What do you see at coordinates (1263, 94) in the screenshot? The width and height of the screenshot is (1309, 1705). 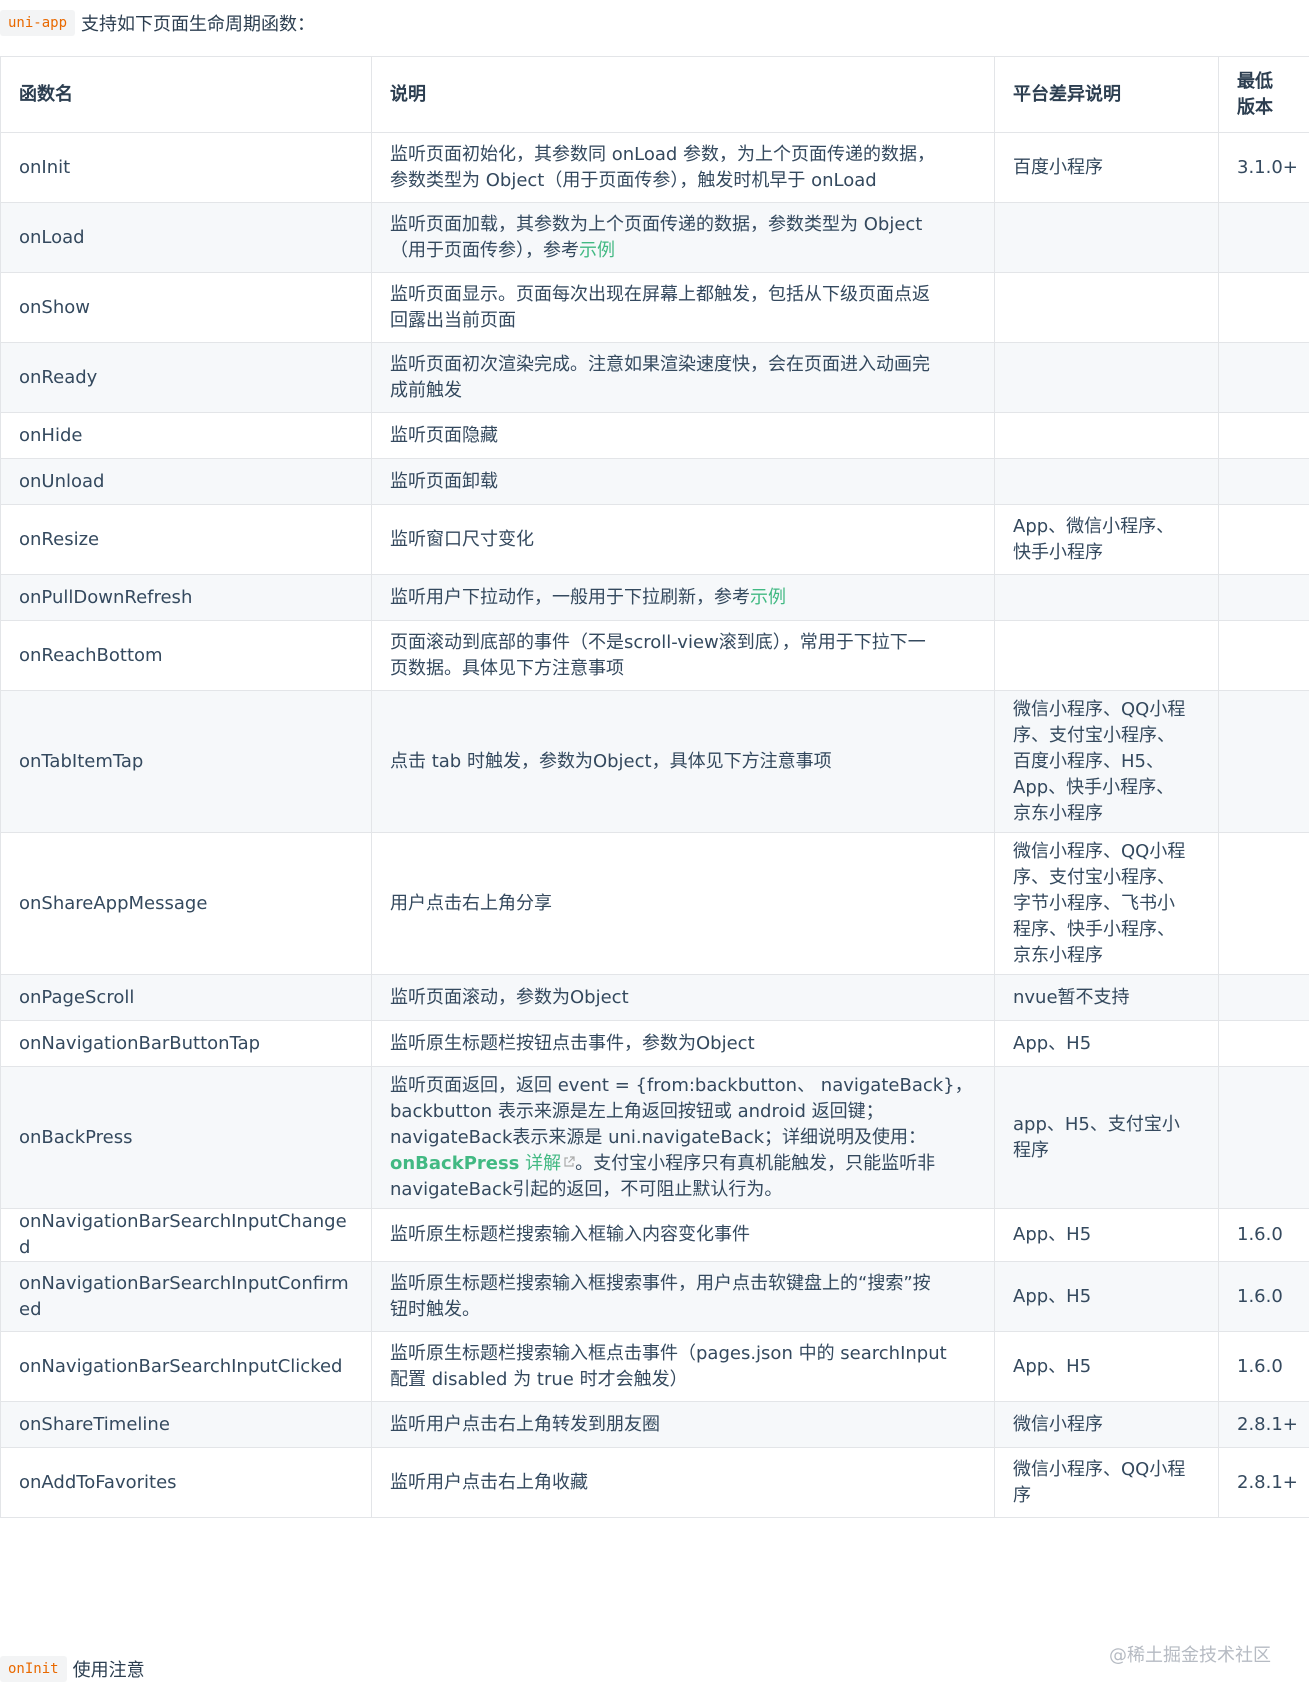 I see `header-version: 最低 版本` at bounding box center [1263, 94].